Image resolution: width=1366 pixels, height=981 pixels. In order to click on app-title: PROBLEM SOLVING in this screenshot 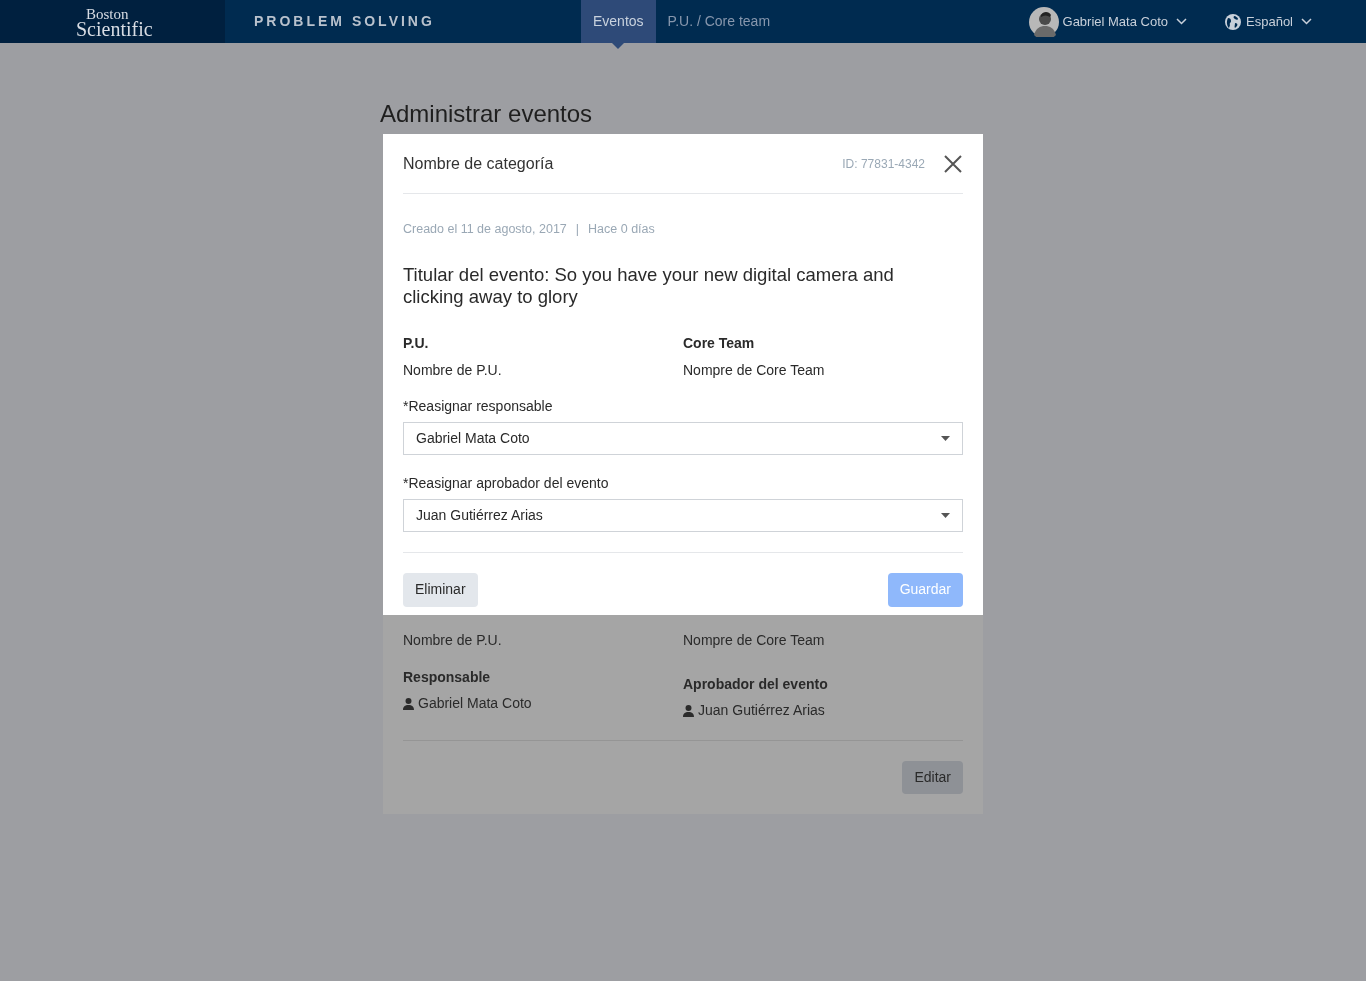, I will do `click(345, 21)`.